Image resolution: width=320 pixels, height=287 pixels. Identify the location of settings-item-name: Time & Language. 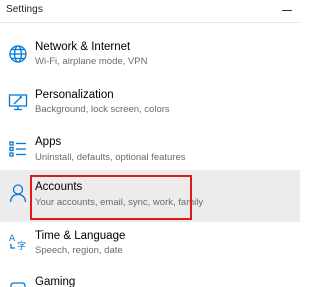
(80, 236).